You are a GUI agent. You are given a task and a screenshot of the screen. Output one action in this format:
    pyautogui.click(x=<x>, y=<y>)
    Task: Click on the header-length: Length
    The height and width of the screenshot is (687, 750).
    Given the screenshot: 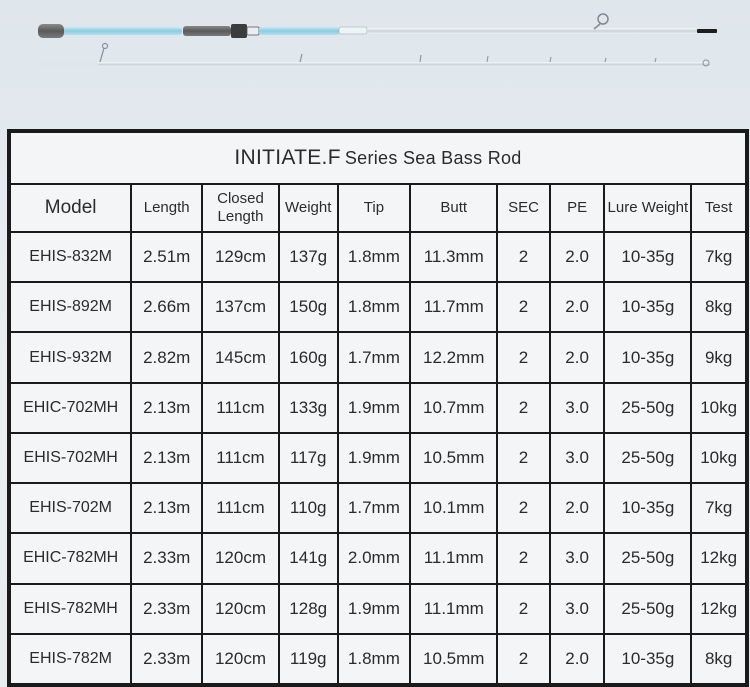 What is the action you would take?
    pyautogui.click(x=167, y=208)
    